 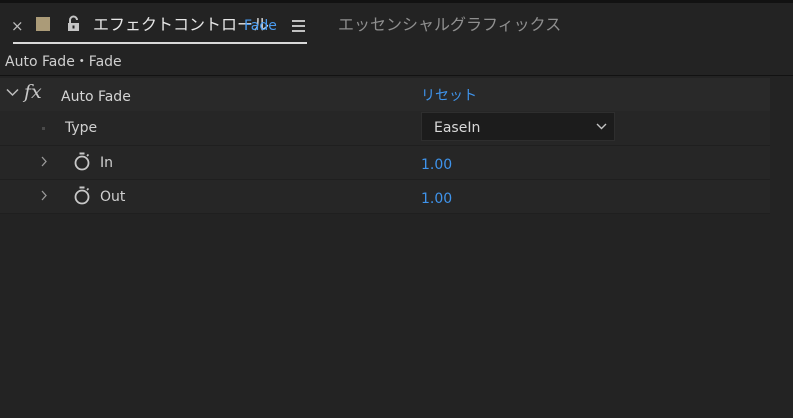 What do you see at coordinates (81, 128) in the screenshot?
I see `property-label-type: Type` at bounding box center [81, 128].